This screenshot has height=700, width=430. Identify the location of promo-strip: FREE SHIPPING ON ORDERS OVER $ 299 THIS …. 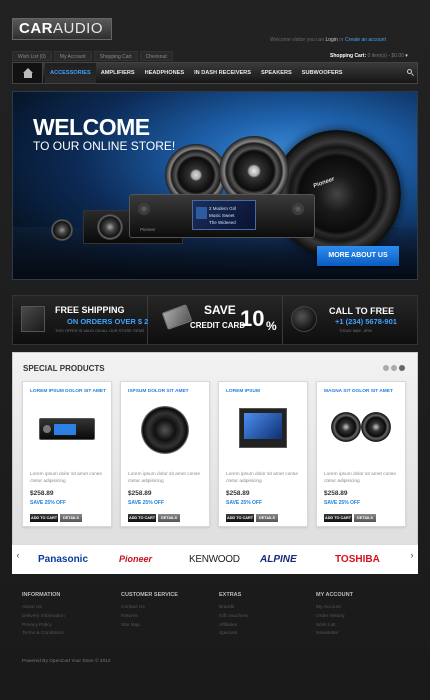
(215, 320).